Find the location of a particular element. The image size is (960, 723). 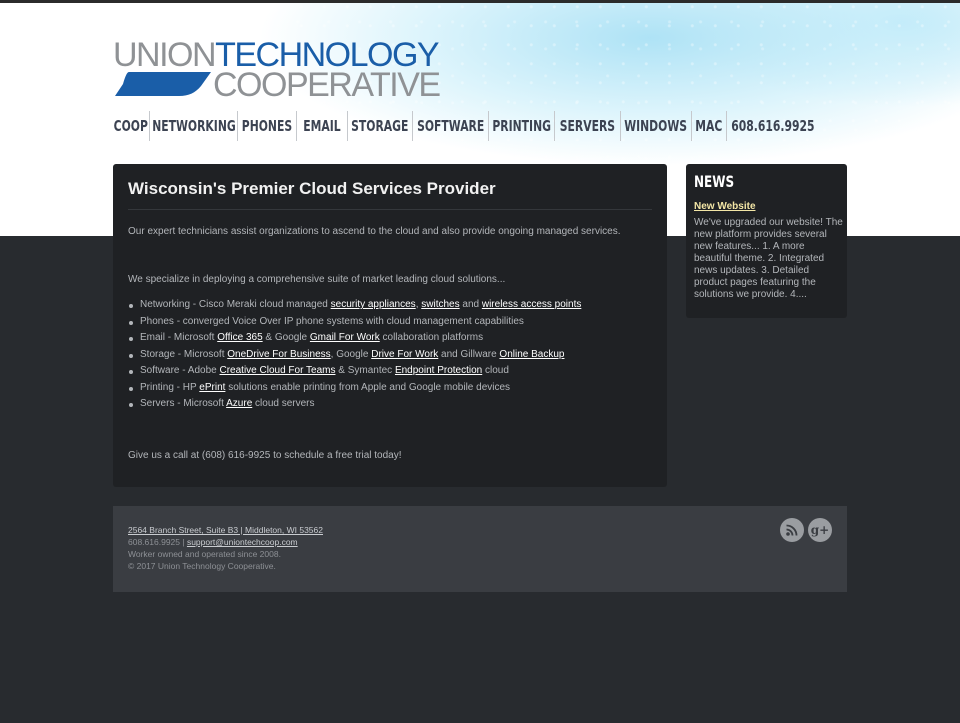

link-onedrive-for-business: OneDrive For Business is located at coordinates (278, 354).